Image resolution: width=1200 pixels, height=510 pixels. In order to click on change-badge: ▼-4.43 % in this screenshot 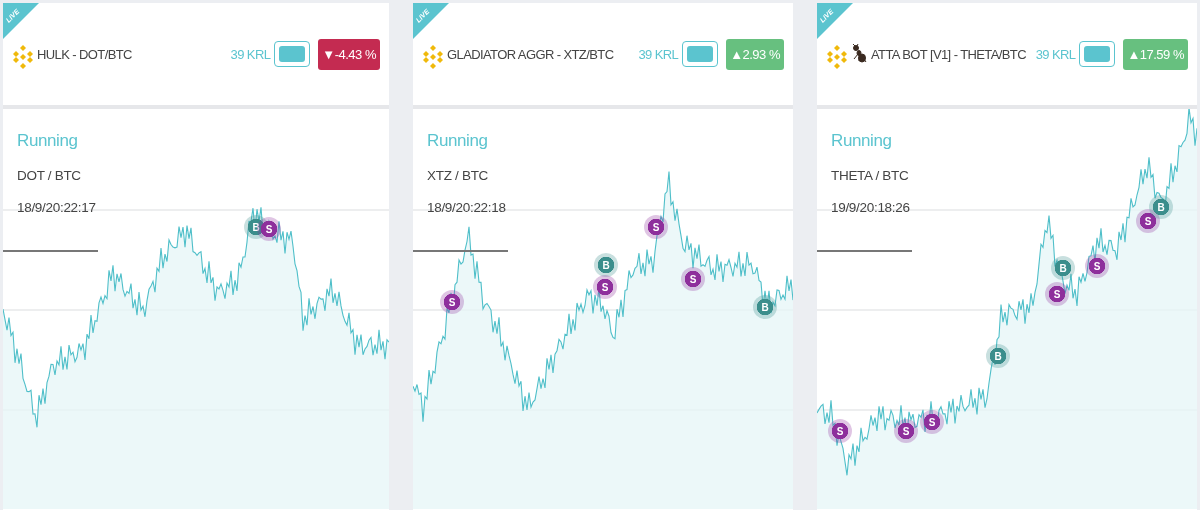, I will do `click(349, 54)`.